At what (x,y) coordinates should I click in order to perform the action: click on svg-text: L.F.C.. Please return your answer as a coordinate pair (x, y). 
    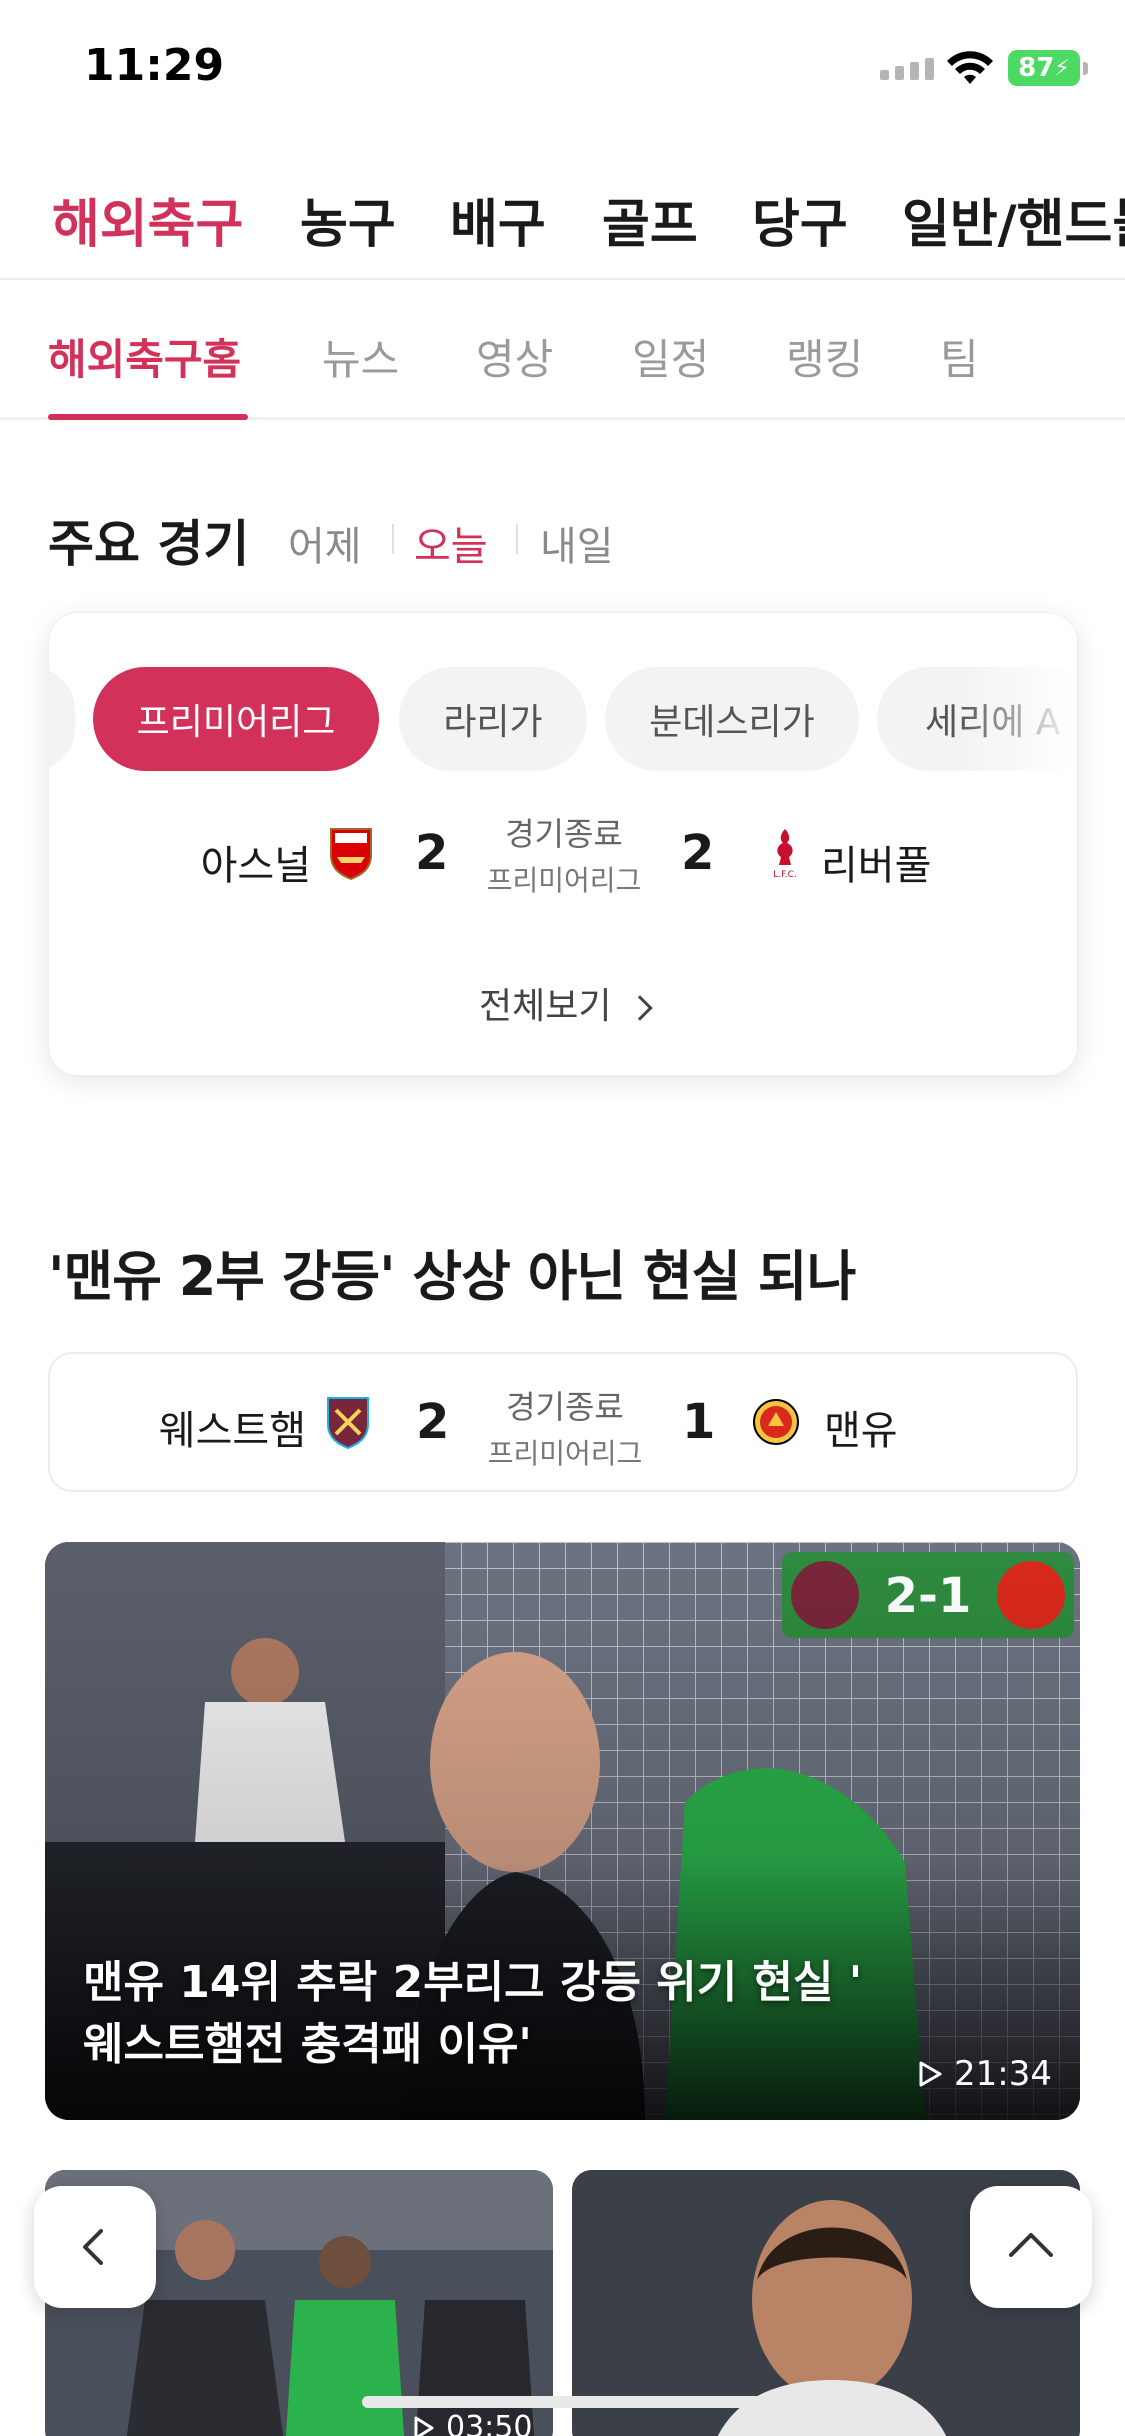
    Looking at the image, I should click on (785, 874).